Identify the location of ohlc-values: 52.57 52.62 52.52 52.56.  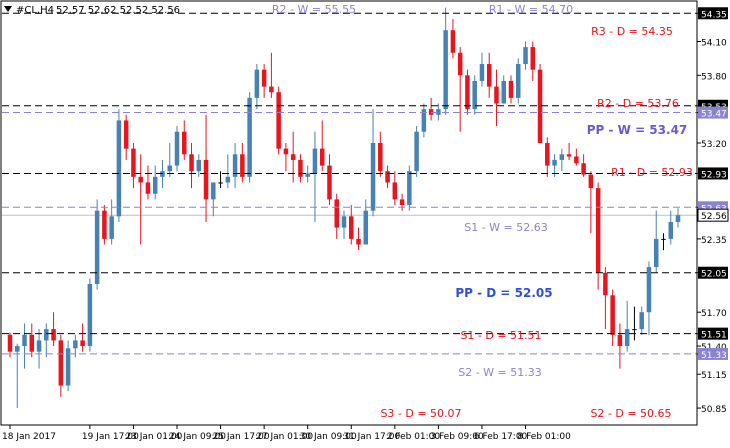
(118, 10).